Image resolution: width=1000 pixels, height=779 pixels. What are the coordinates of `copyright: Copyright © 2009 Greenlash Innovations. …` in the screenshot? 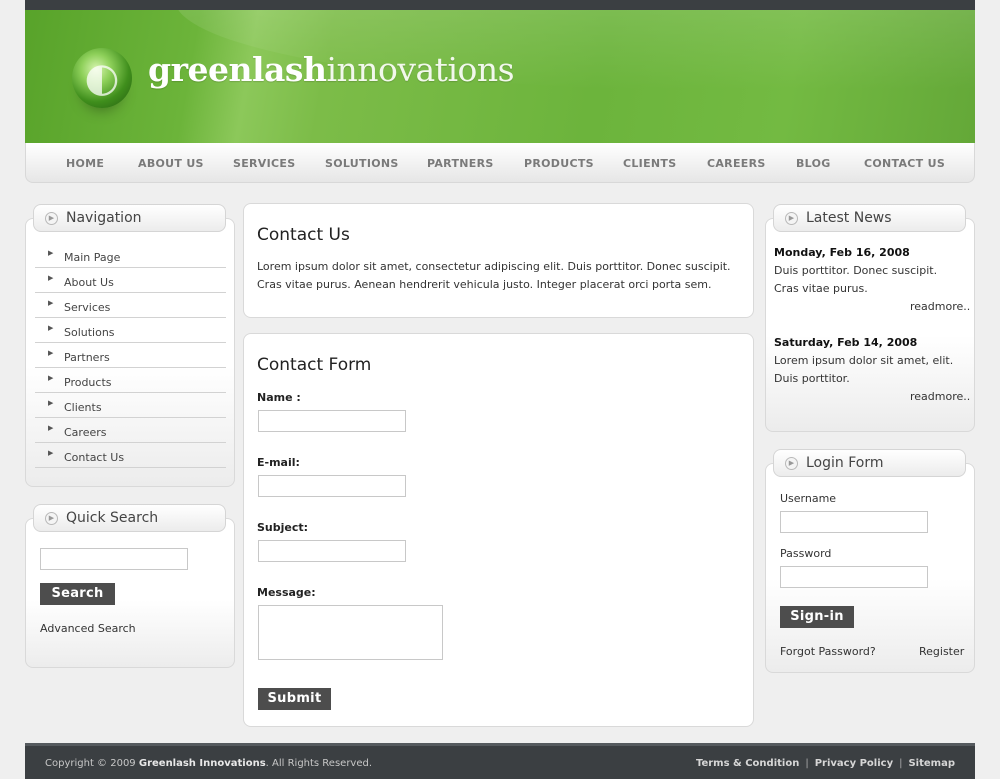 It's located at (208, 763).